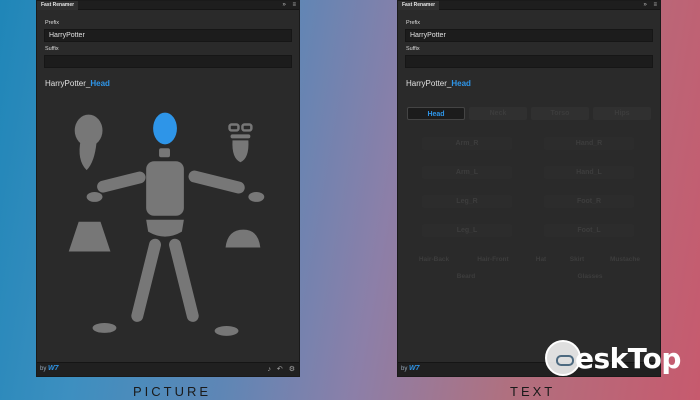 This screenshot has height=400, width=700. Describe the element at coordinates (467, 172) in the screenshot. I see `arm-l-button: Arm_L` at that location.